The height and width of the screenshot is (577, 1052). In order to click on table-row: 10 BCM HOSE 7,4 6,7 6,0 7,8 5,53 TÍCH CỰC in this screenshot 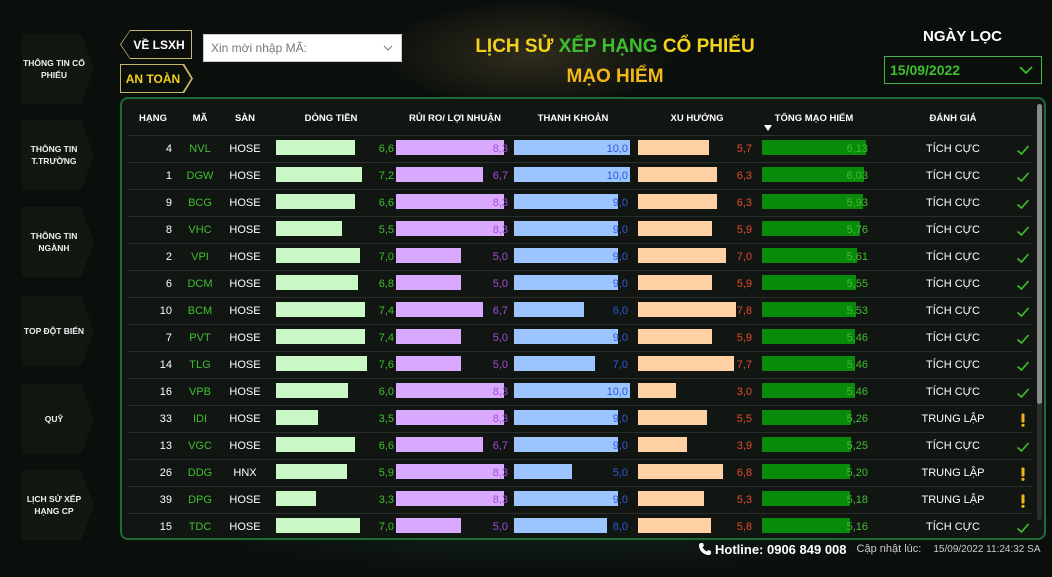, I will do `click(580, 310)`.